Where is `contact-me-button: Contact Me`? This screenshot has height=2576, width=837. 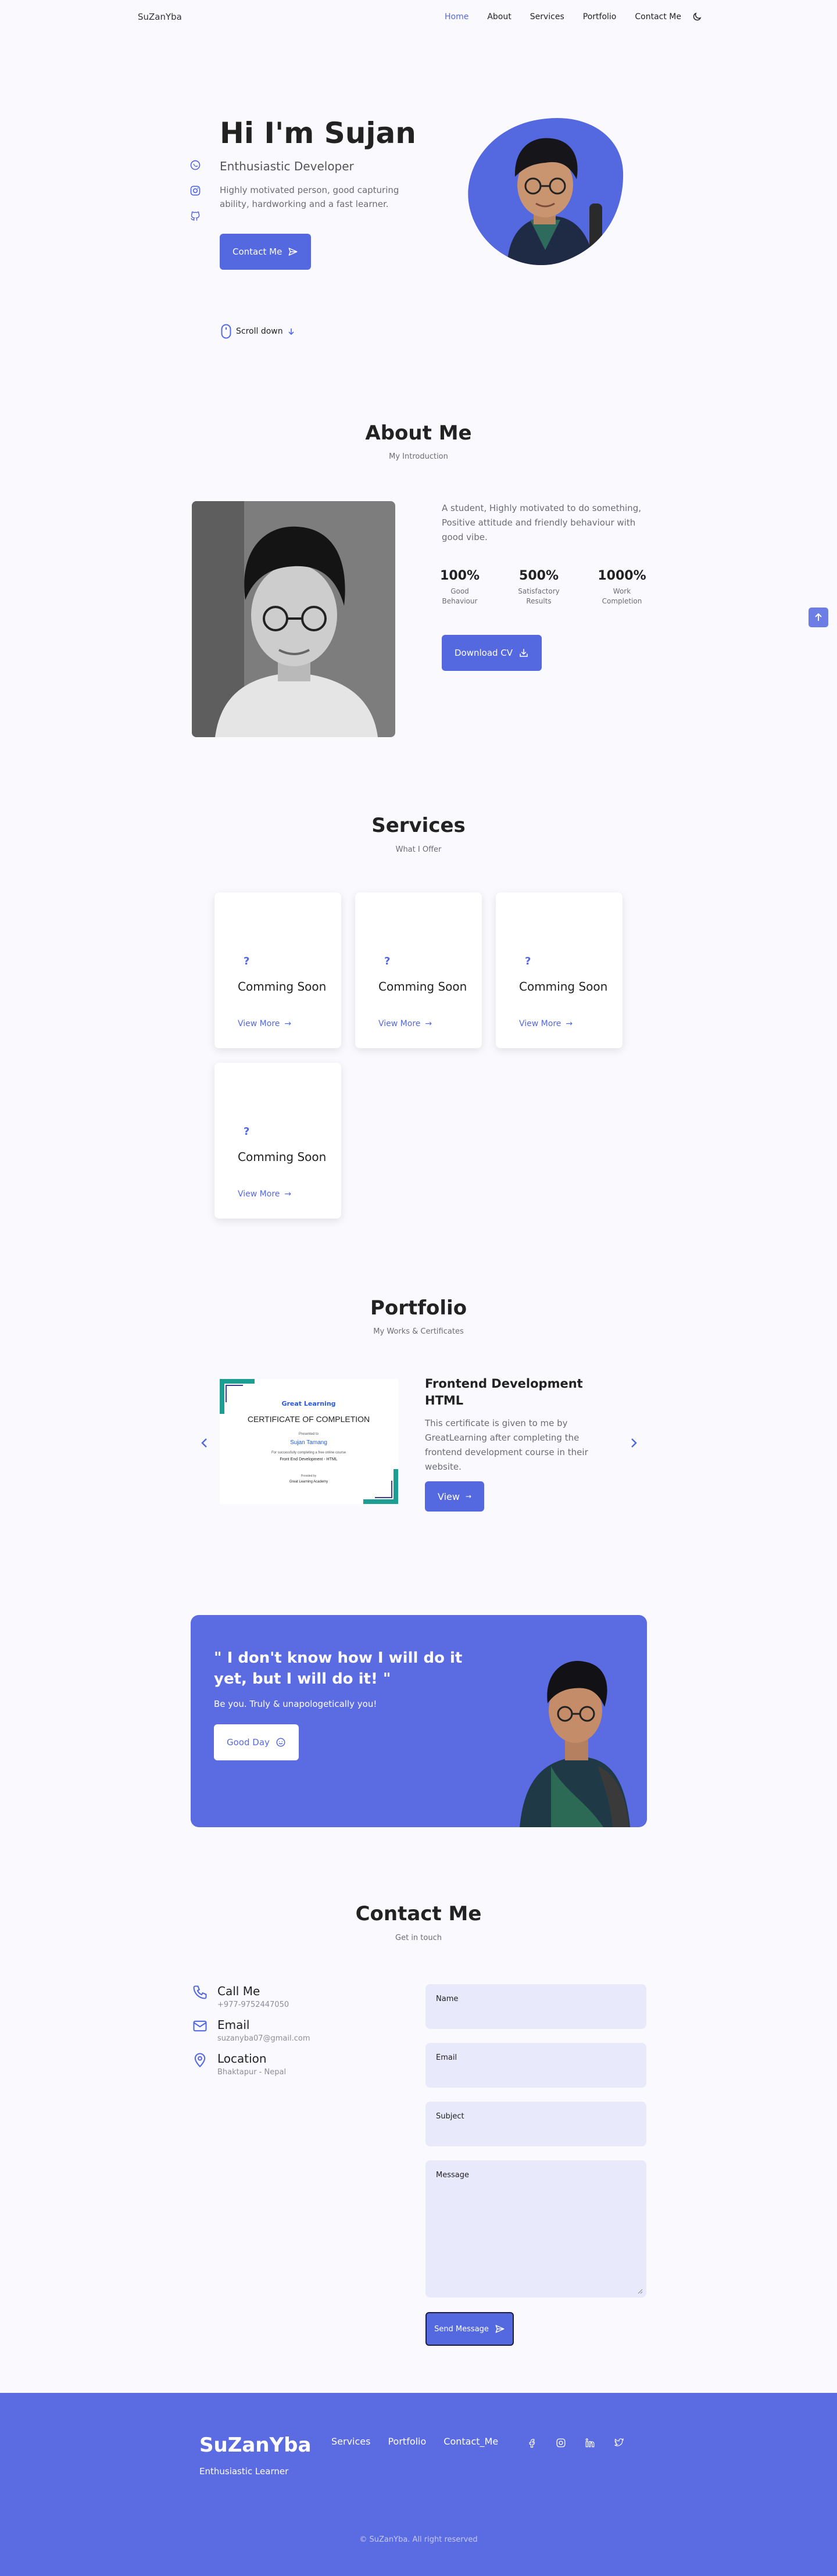 contact-me-button: Contact Me is located at coordinates (266, 252).